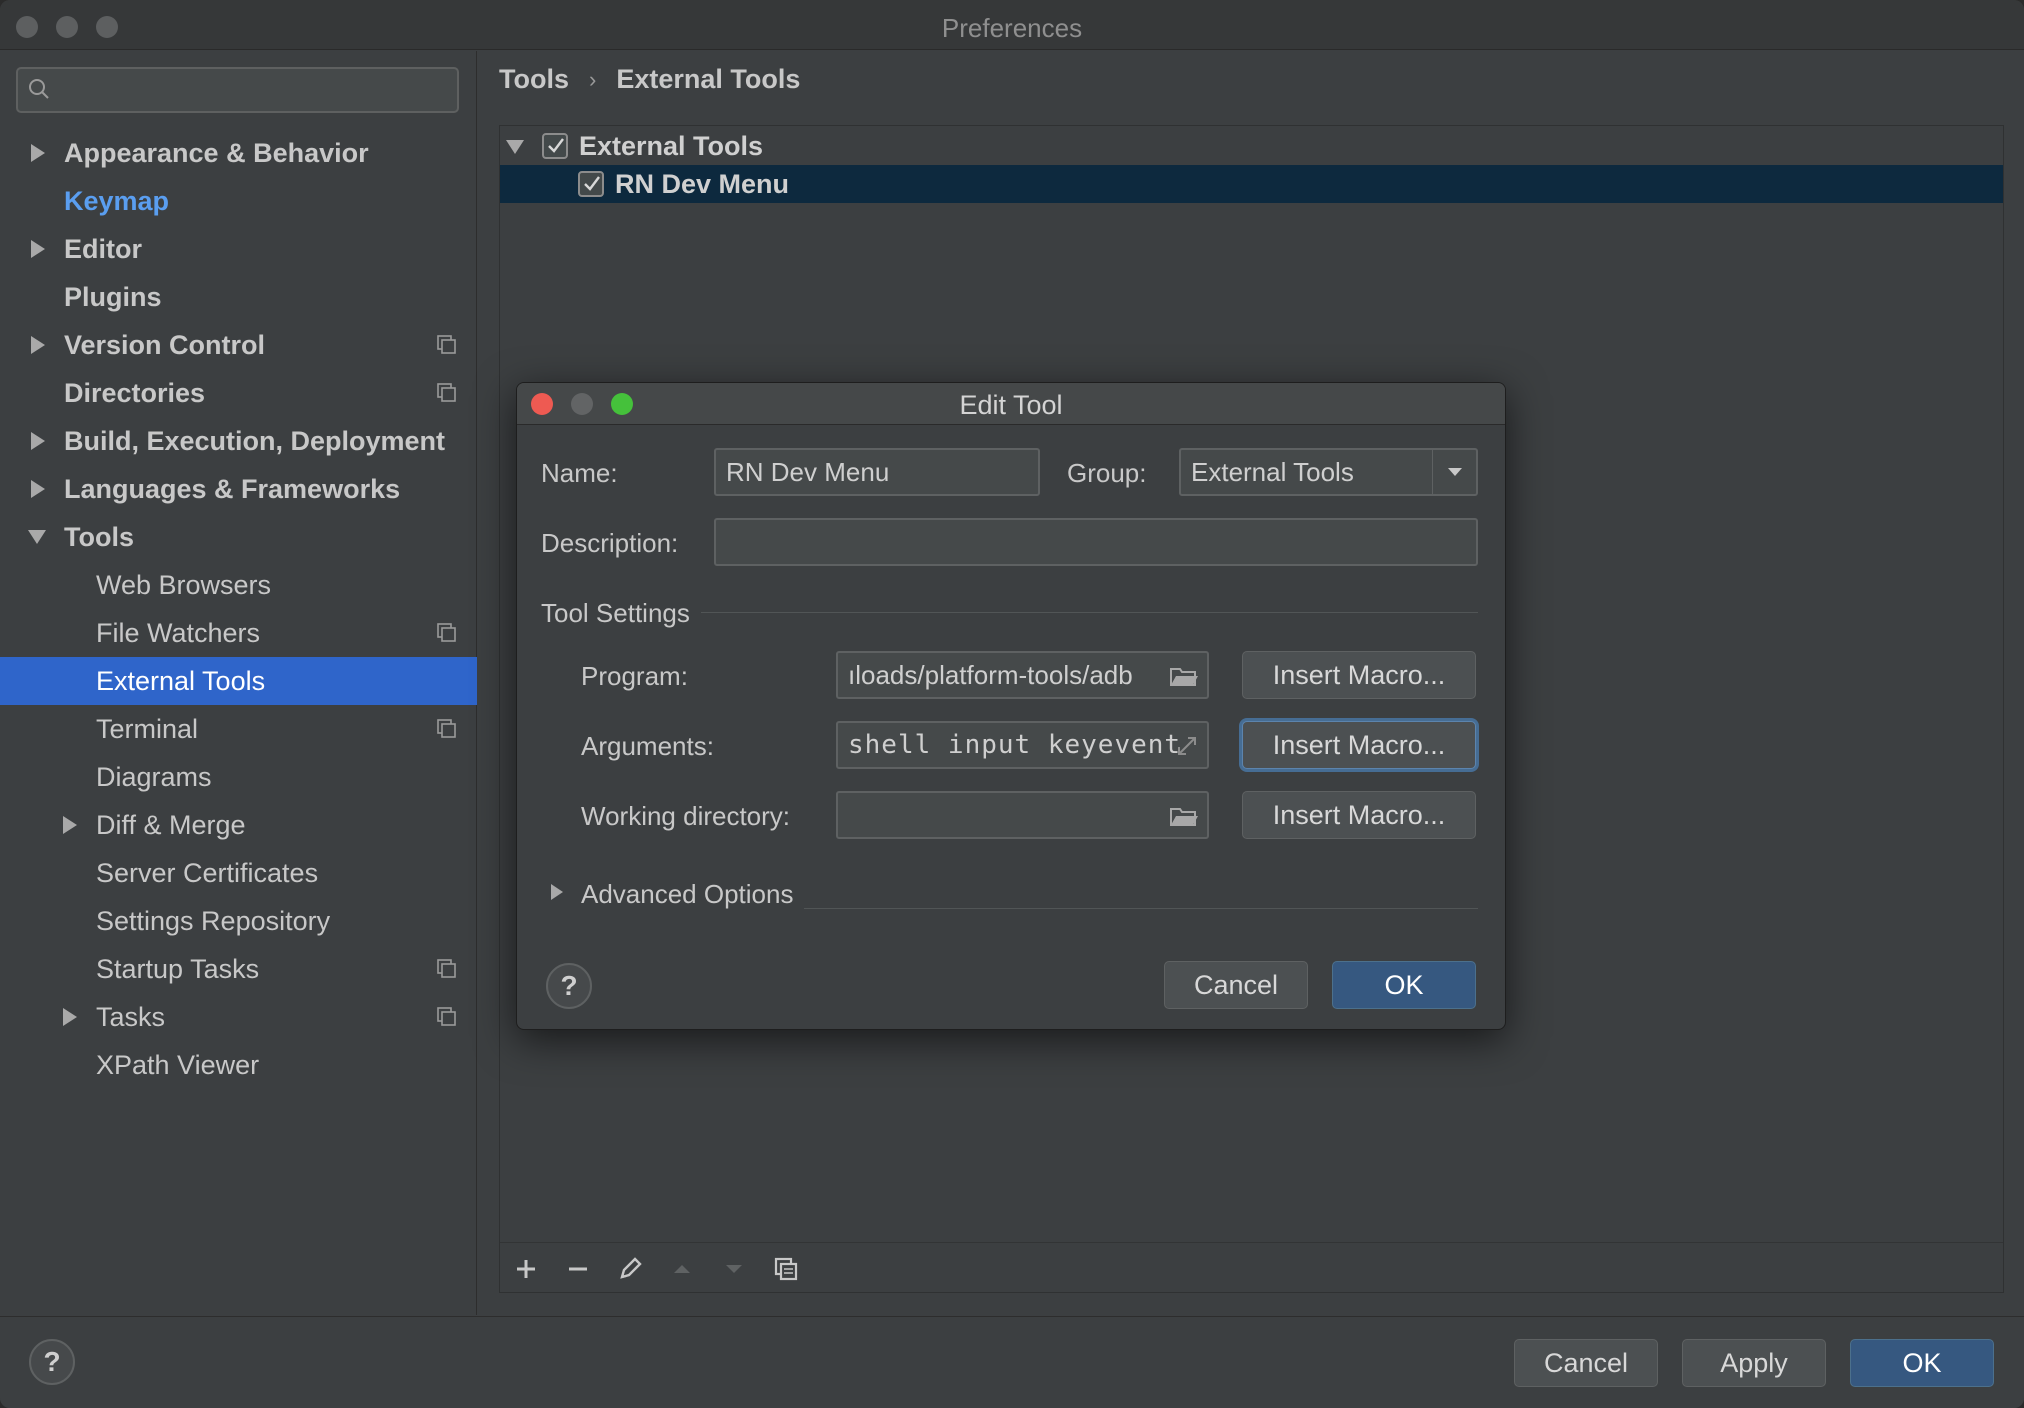  What do you see at coordinates (1022, 815) in the screenshot?
I see `working-directory-field` at bounding box center [1022, 815].